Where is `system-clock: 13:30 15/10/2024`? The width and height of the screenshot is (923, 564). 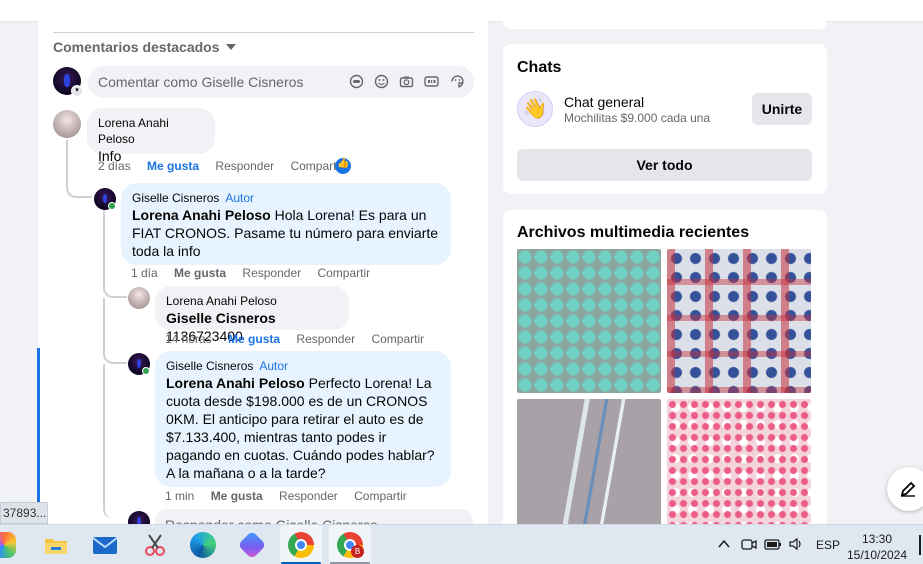
system-clock: 13:30 15/10/2024 is located at coordinates (877, 547).